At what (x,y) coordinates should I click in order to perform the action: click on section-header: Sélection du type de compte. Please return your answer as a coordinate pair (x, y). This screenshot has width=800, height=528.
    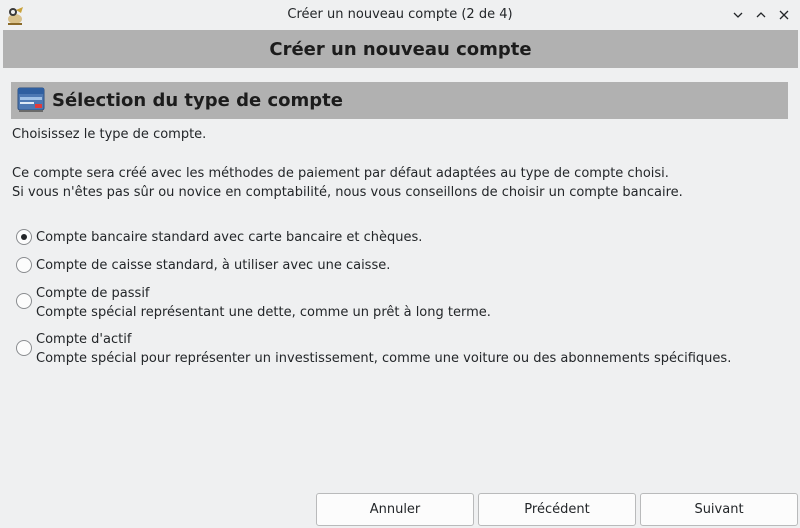
    Looking at the image, I should click on (399, 100).